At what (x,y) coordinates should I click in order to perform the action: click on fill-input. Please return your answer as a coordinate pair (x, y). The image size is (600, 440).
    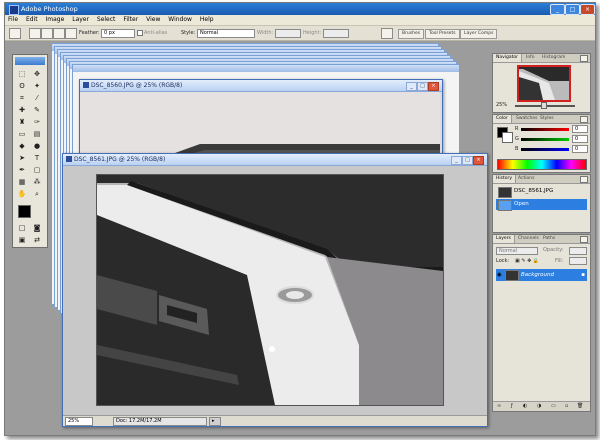
    Looking at the image, I should click on (578, 261).